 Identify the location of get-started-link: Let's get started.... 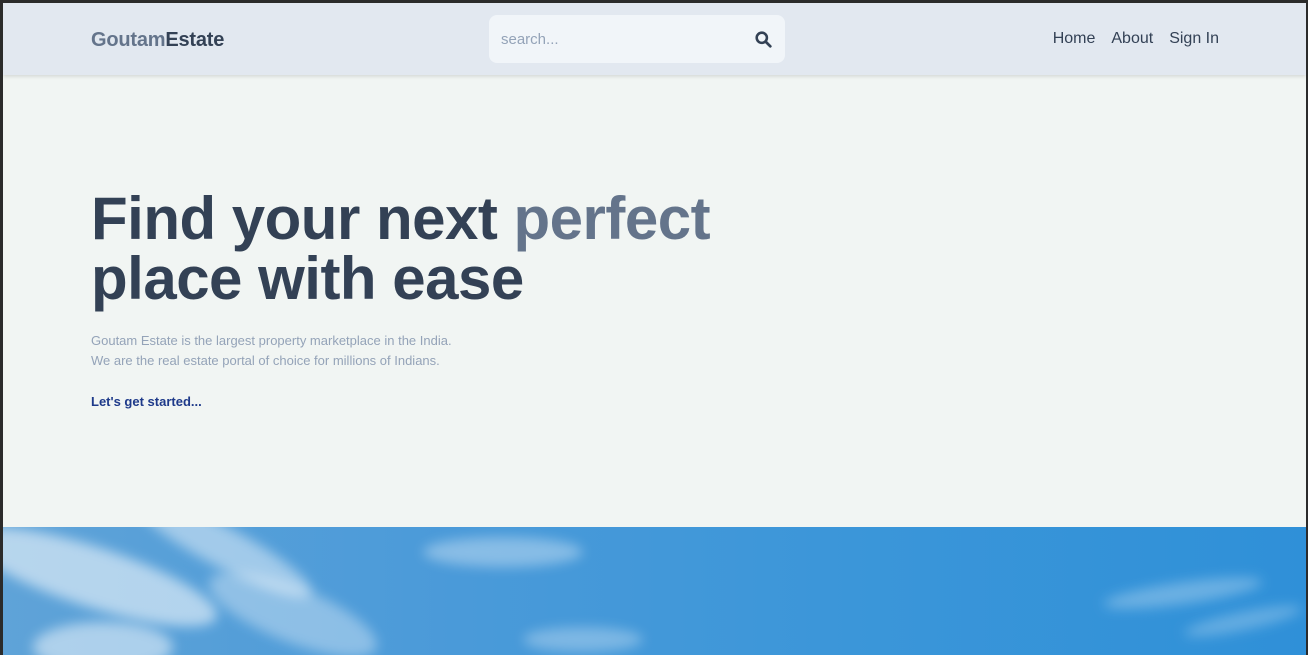
(146, 401).